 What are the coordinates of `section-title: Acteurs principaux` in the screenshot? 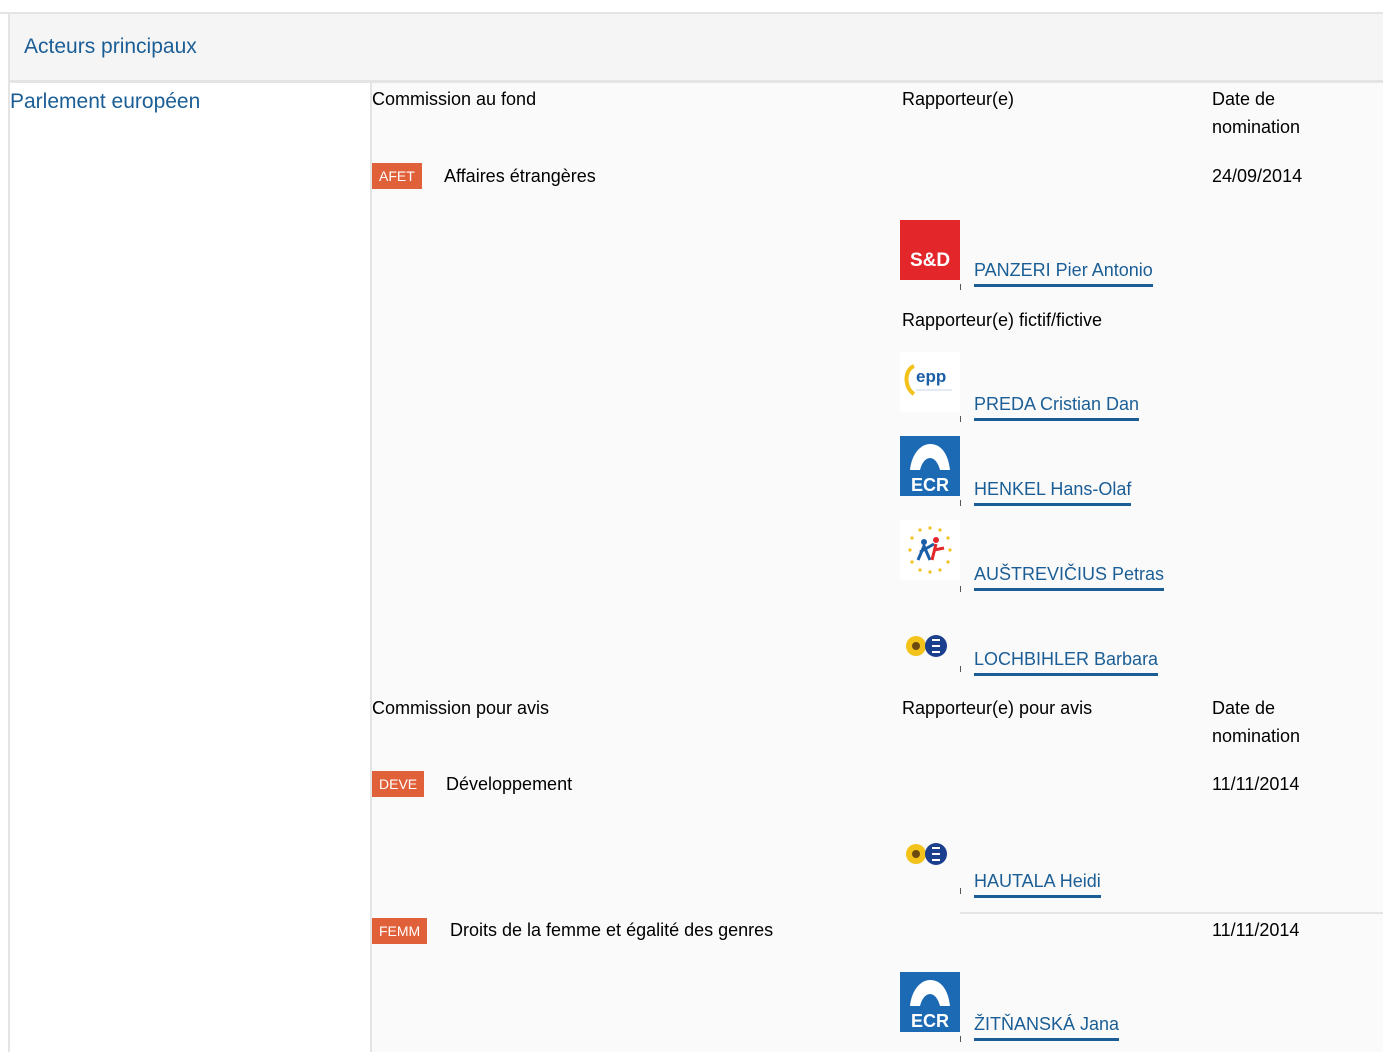 It's located at (110, 46).